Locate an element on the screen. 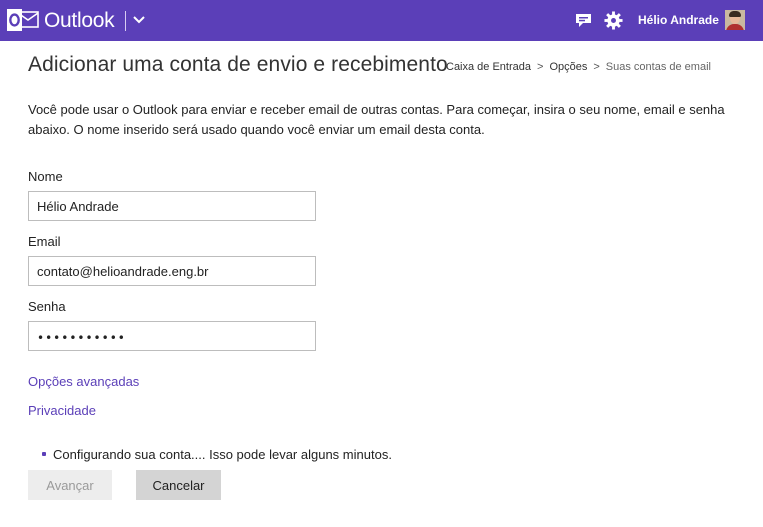  topbar-divider is located at coordinates (125, 21).